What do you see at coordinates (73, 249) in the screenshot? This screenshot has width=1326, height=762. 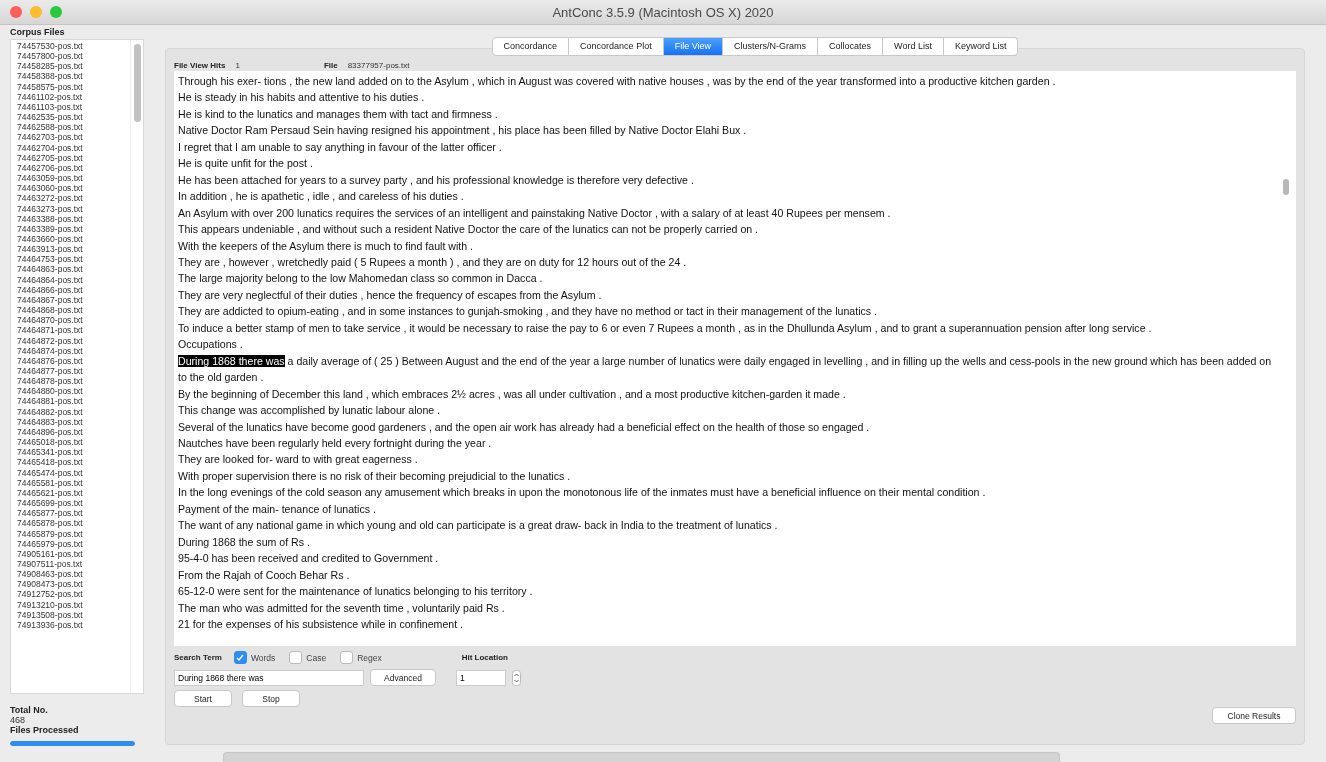 I see `file-item: 74463913-pos.txt` at bounding box center [73, 249].